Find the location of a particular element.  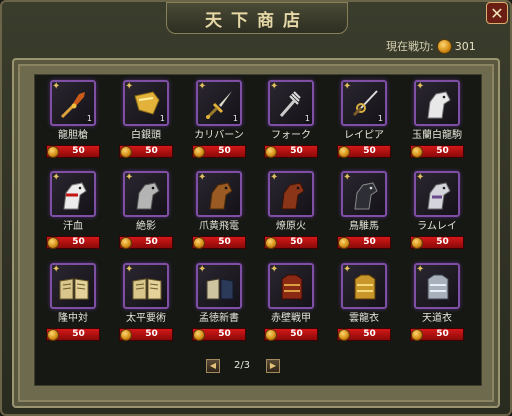

shop-item: ✦ 太平要術 50 is located at coordinates (146, 304).